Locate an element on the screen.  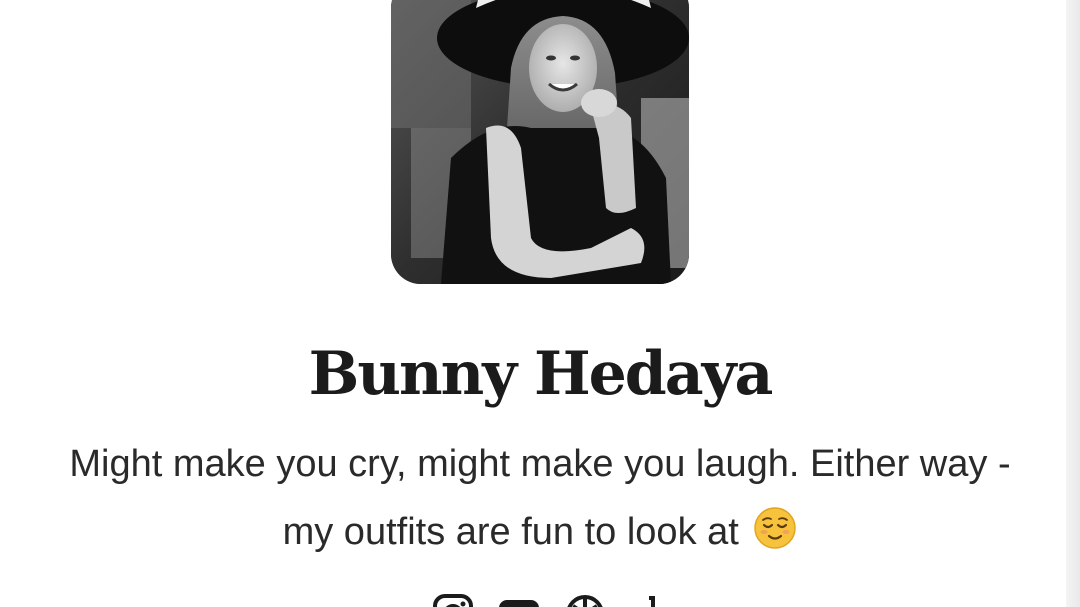
avatar is located at coordinates (540, 142).